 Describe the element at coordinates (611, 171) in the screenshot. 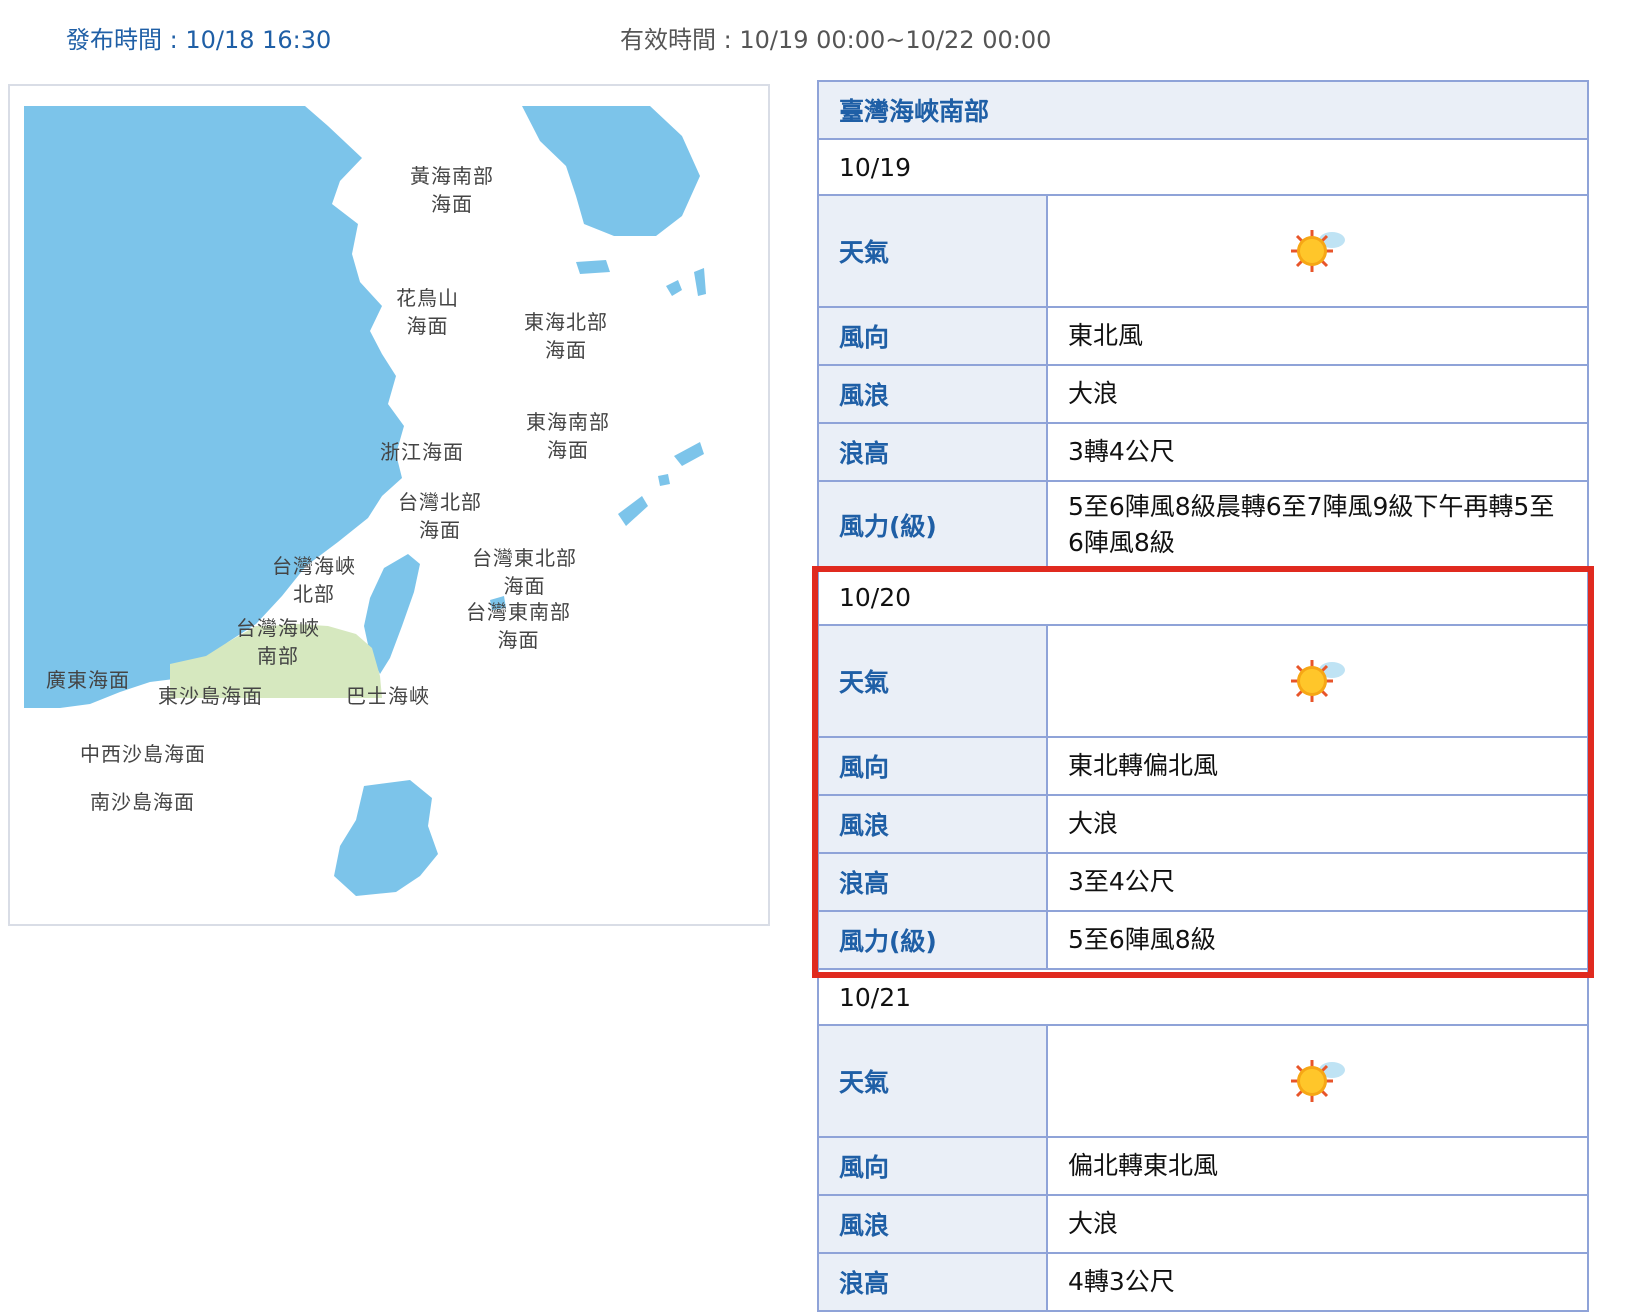

I see `korea-shape` at that location.